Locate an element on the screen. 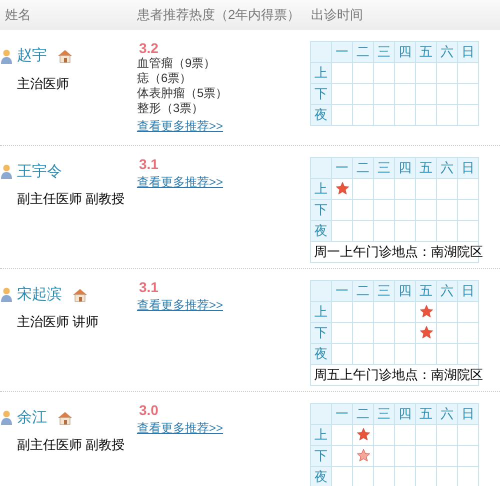 The height and width of the screenshot is (486, 500). column-header: 出诊时间 is located at coordinates (336, 15).